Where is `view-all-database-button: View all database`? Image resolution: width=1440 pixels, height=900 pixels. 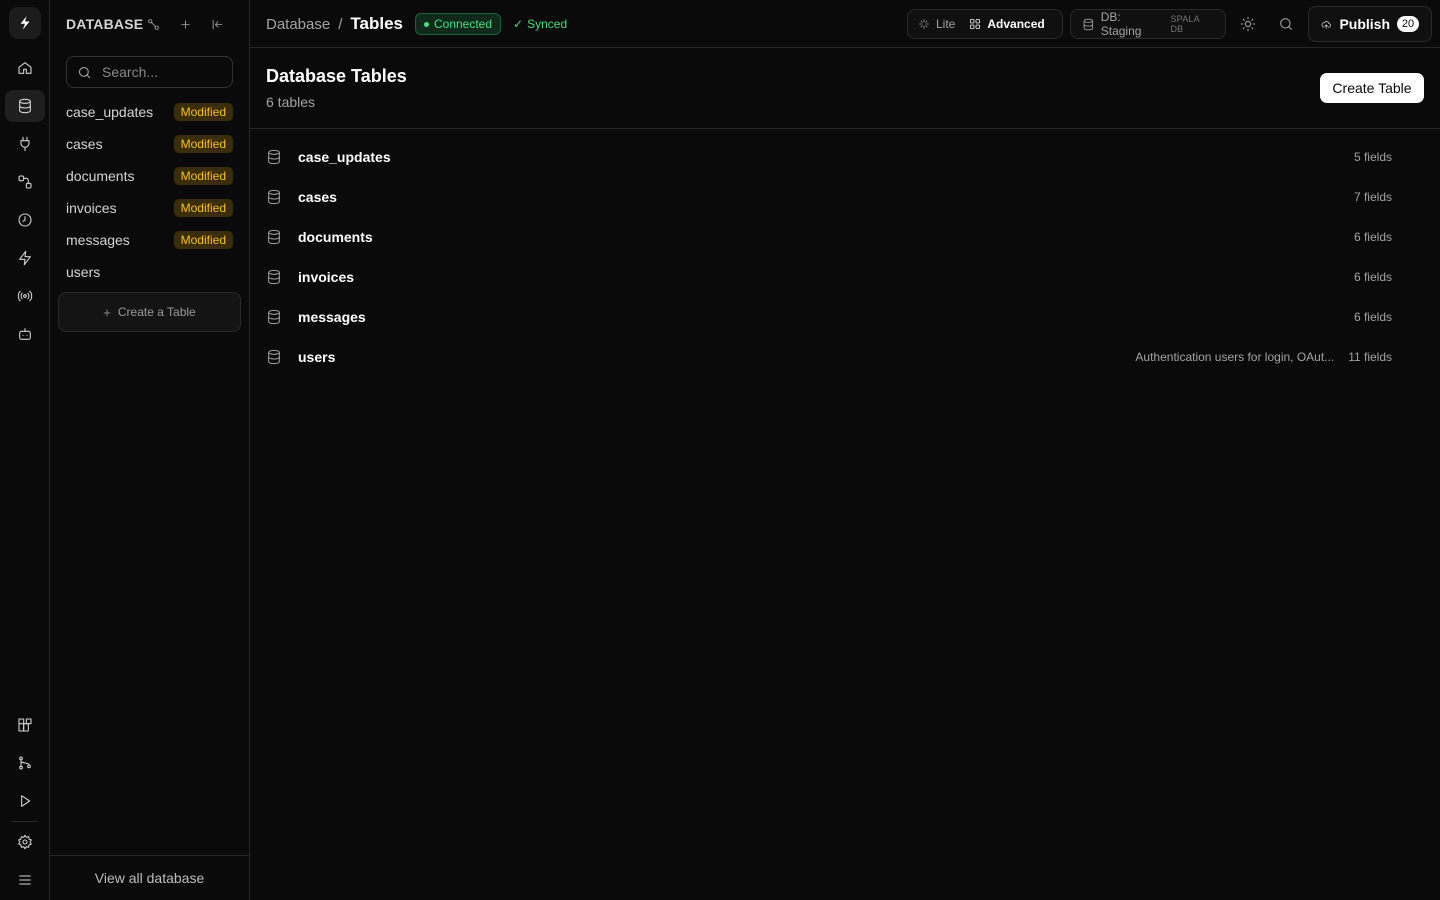 view-all-database-button: View all database is located at coordinates (149, 877).